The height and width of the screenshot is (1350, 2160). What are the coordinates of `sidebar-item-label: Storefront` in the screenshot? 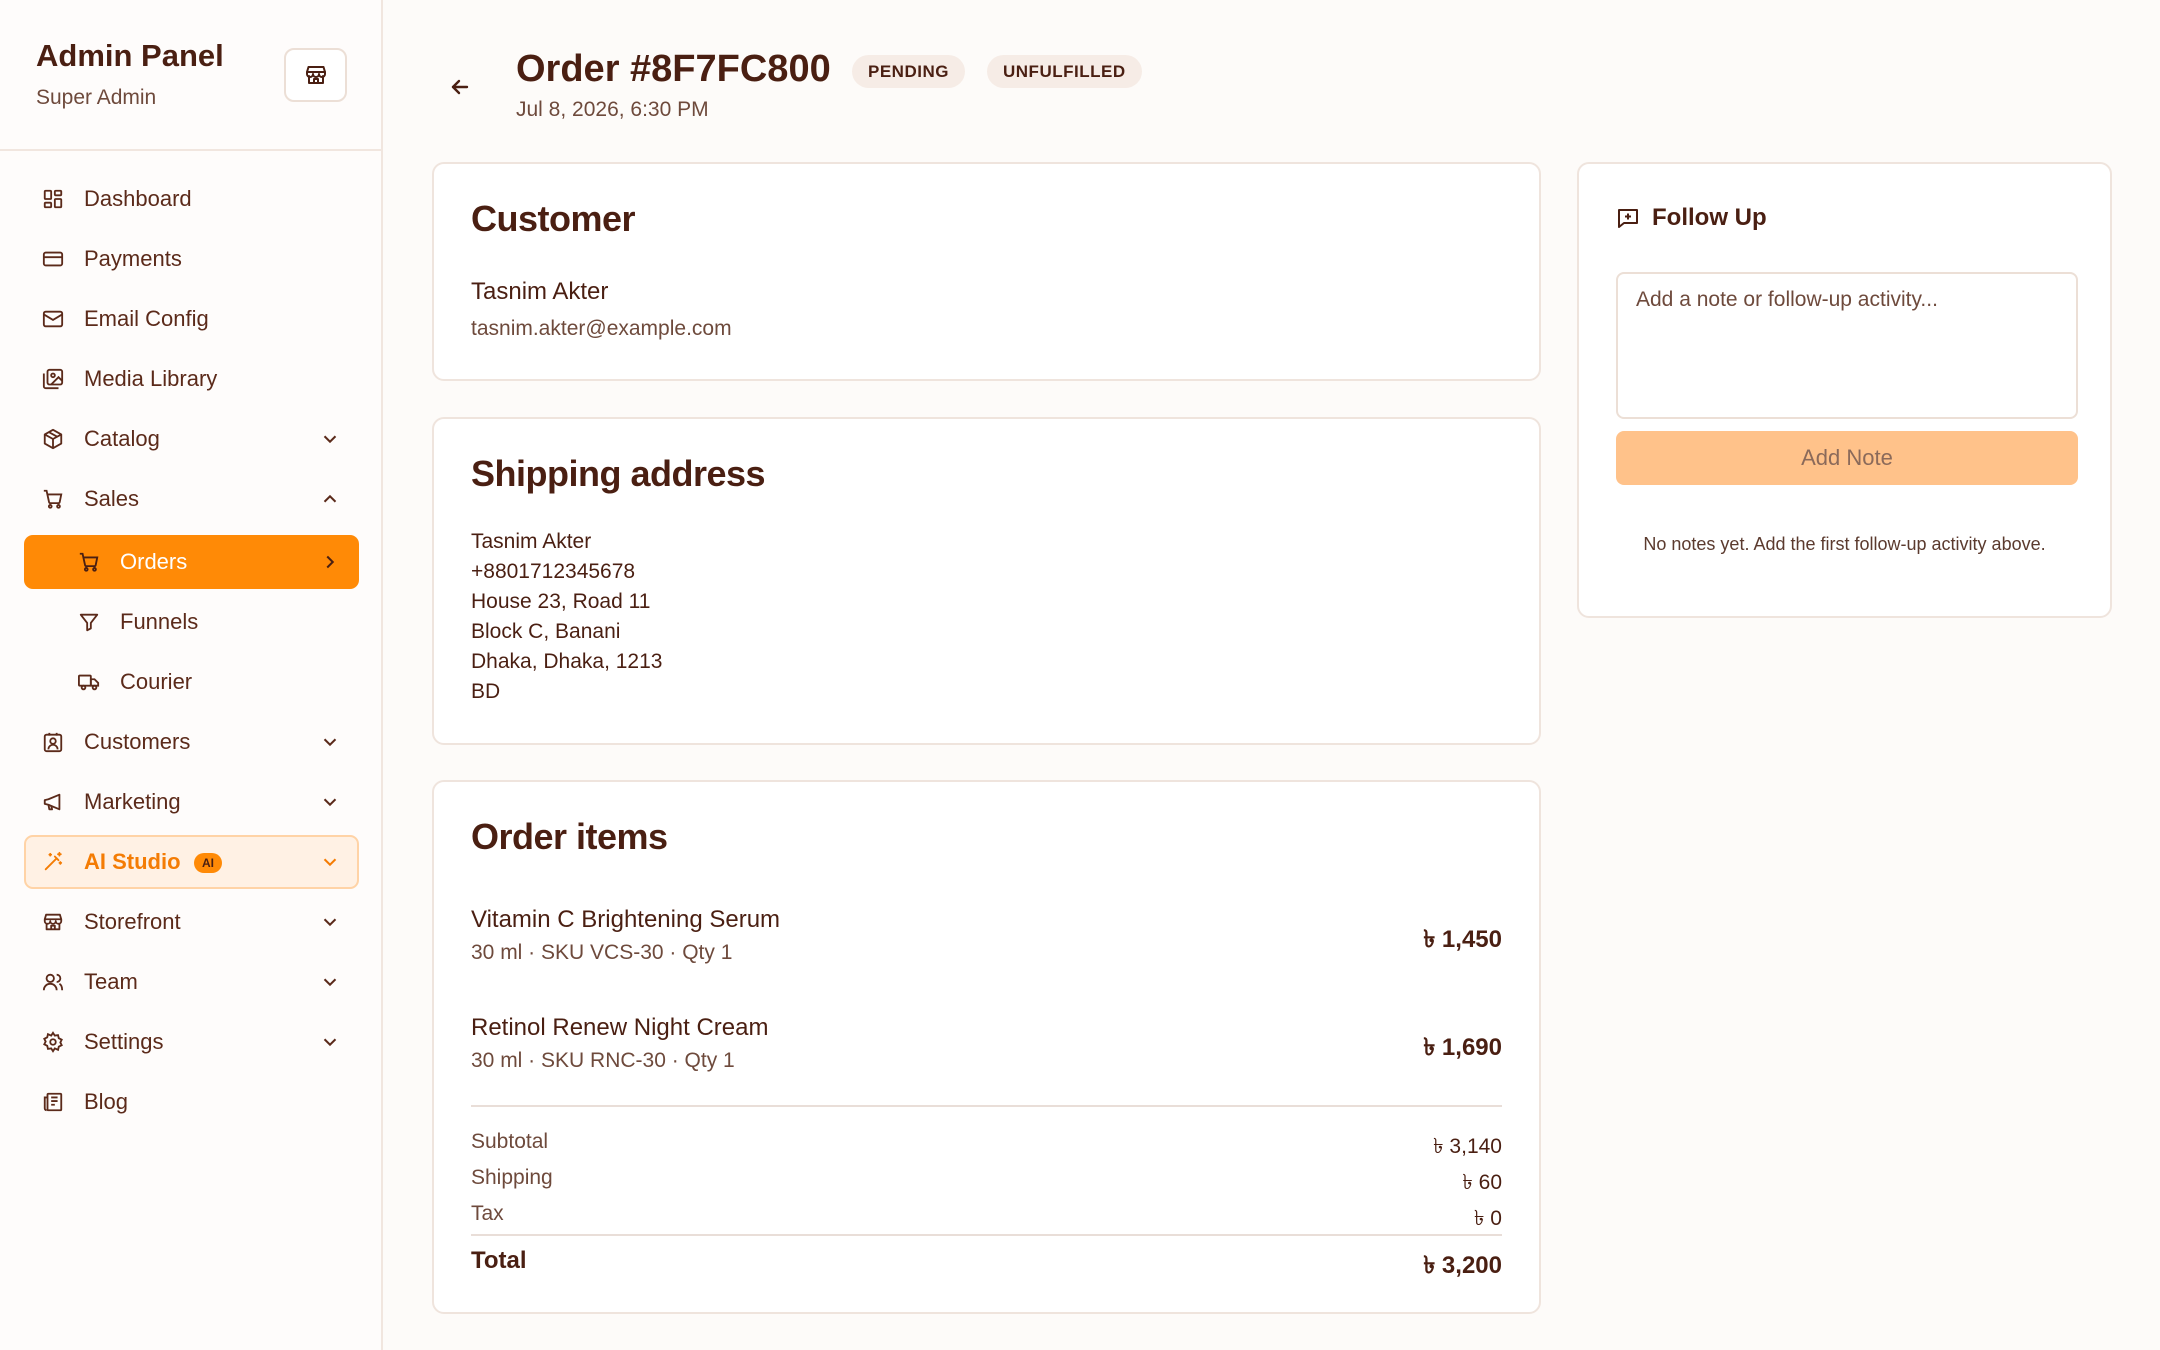 It's located at (132, 921).